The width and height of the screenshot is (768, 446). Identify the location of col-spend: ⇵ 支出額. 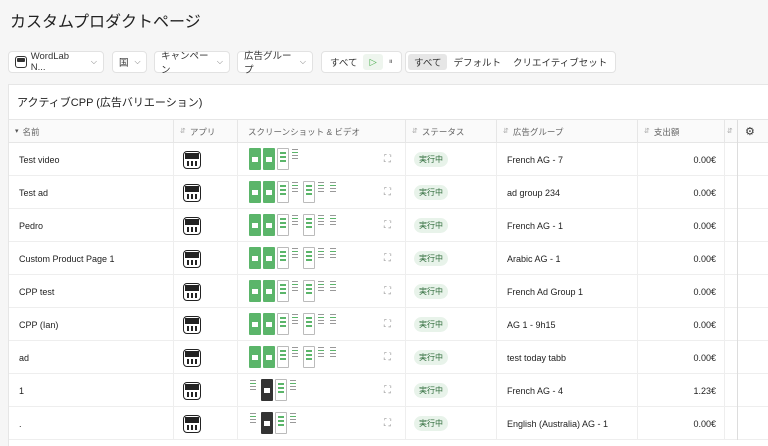
(681, 132).